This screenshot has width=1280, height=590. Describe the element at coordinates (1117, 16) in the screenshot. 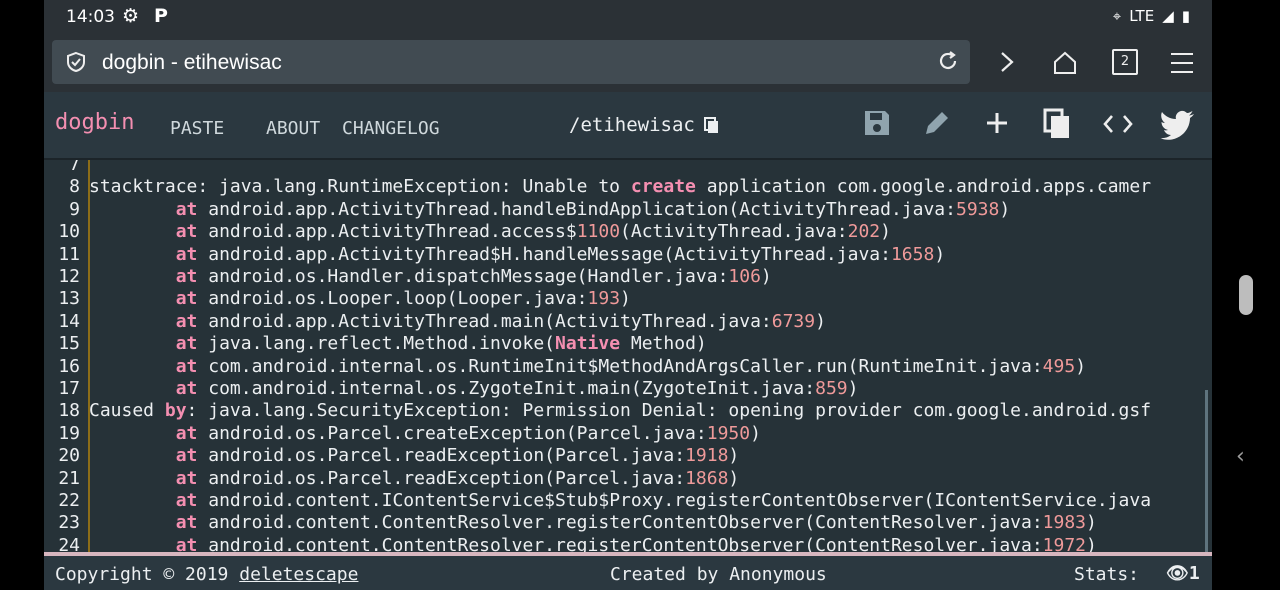

I see `location-icon: ⌖` at that location.